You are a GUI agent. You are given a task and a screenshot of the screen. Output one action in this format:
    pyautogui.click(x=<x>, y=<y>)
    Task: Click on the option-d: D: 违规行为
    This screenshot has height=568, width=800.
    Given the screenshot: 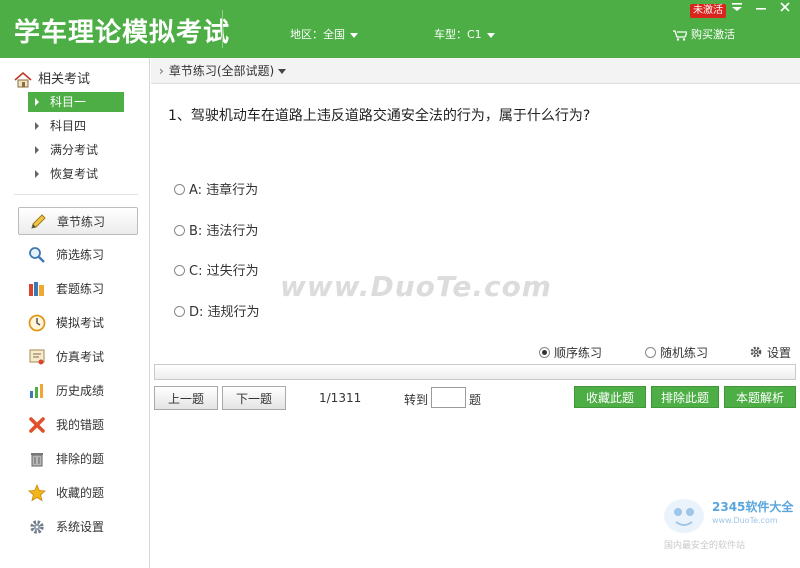 What is the action you would take?
    pyautogui.click(x=217, y=310)
    